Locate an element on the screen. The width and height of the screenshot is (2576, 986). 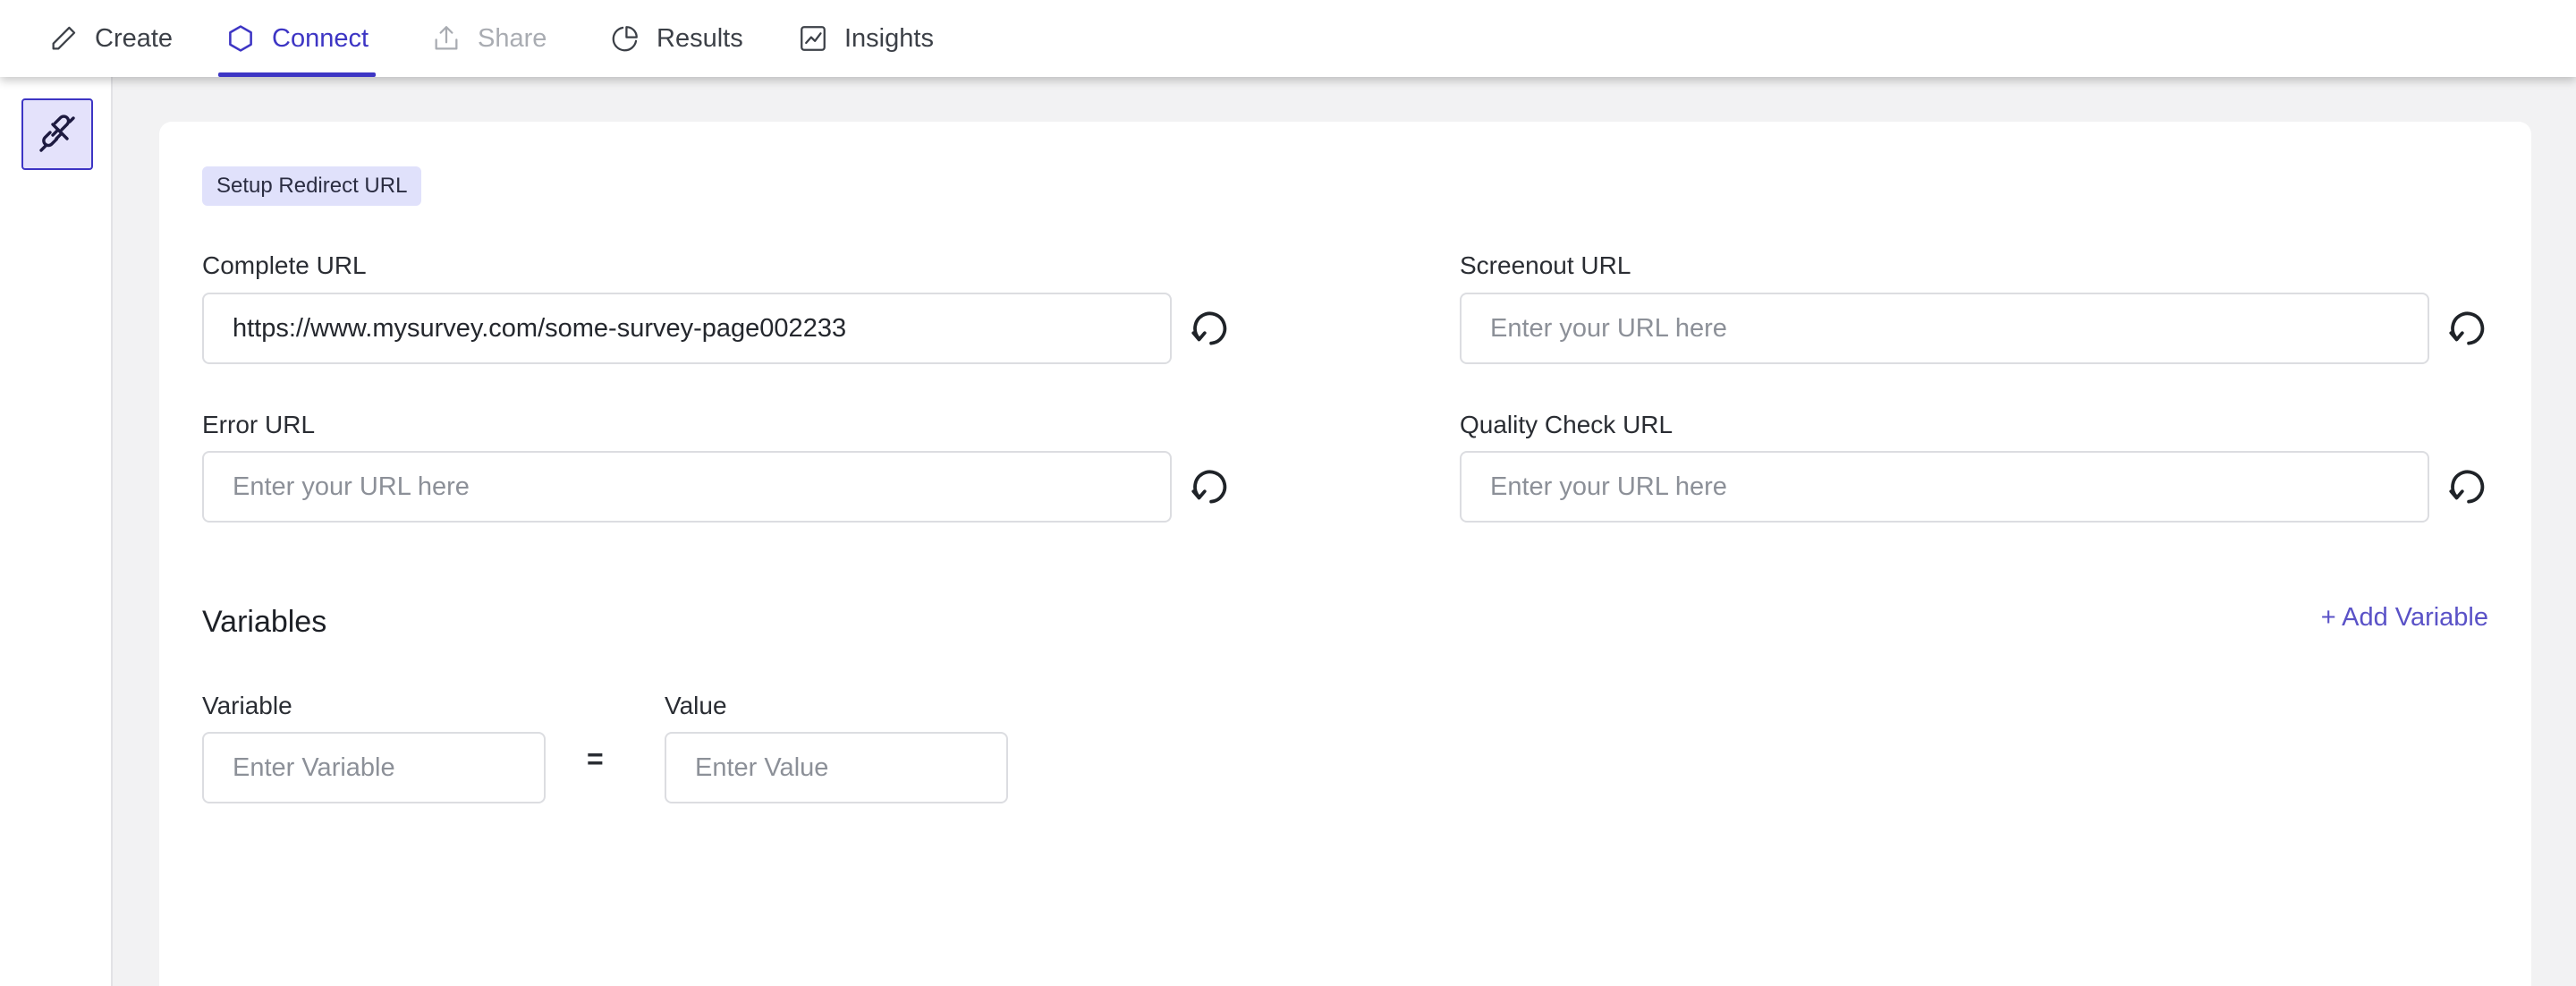
tab-connect-label: Connect is located at coordinates (320, 38).